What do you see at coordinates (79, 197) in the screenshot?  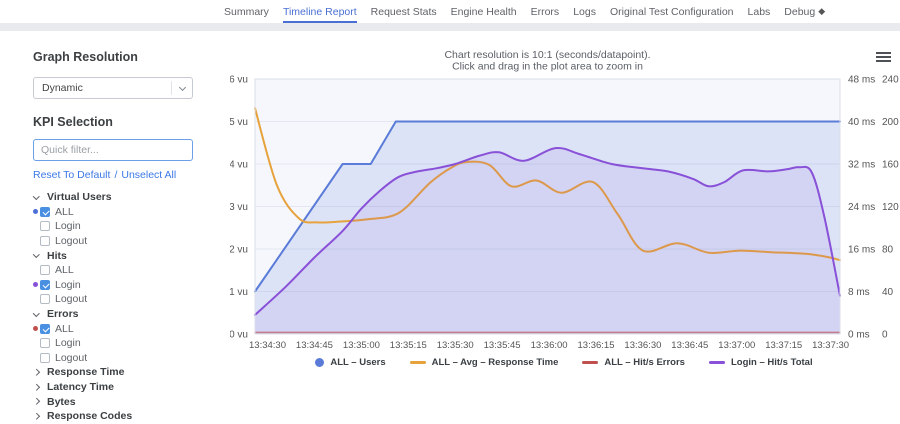 I see `tree-label: Virtual Users` at bounding box center [79, 197].